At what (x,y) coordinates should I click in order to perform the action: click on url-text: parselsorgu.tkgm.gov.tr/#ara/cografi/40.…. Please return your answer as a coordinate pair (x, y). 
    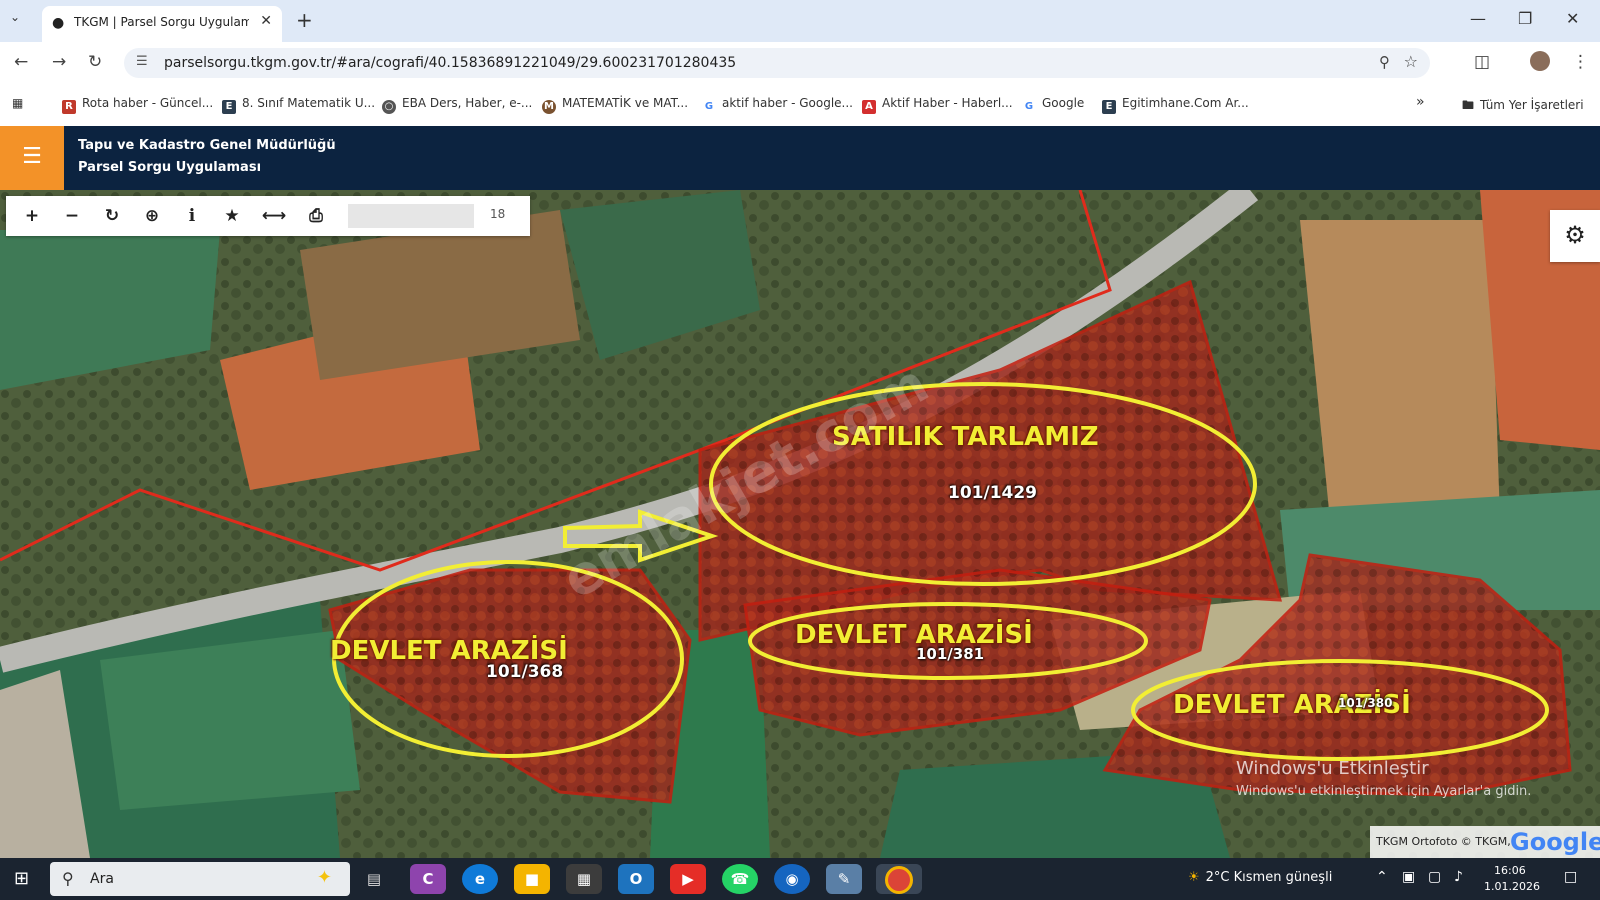
    Looking at the image, I should click on (450, 63).